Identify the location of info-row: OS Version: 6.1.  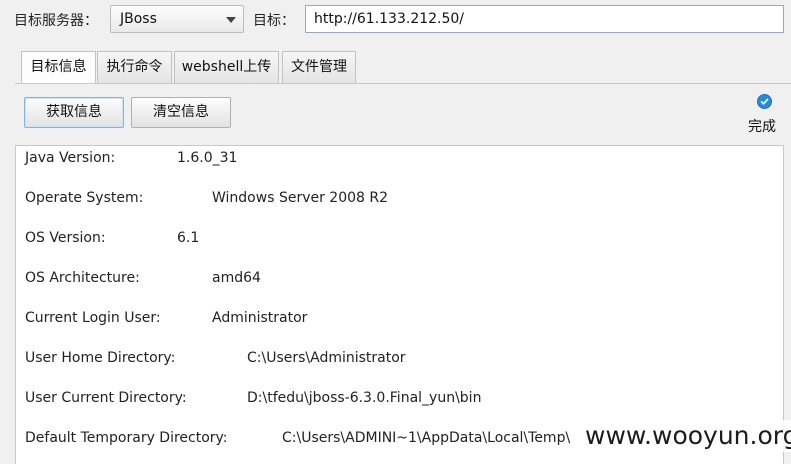
(405, 240).